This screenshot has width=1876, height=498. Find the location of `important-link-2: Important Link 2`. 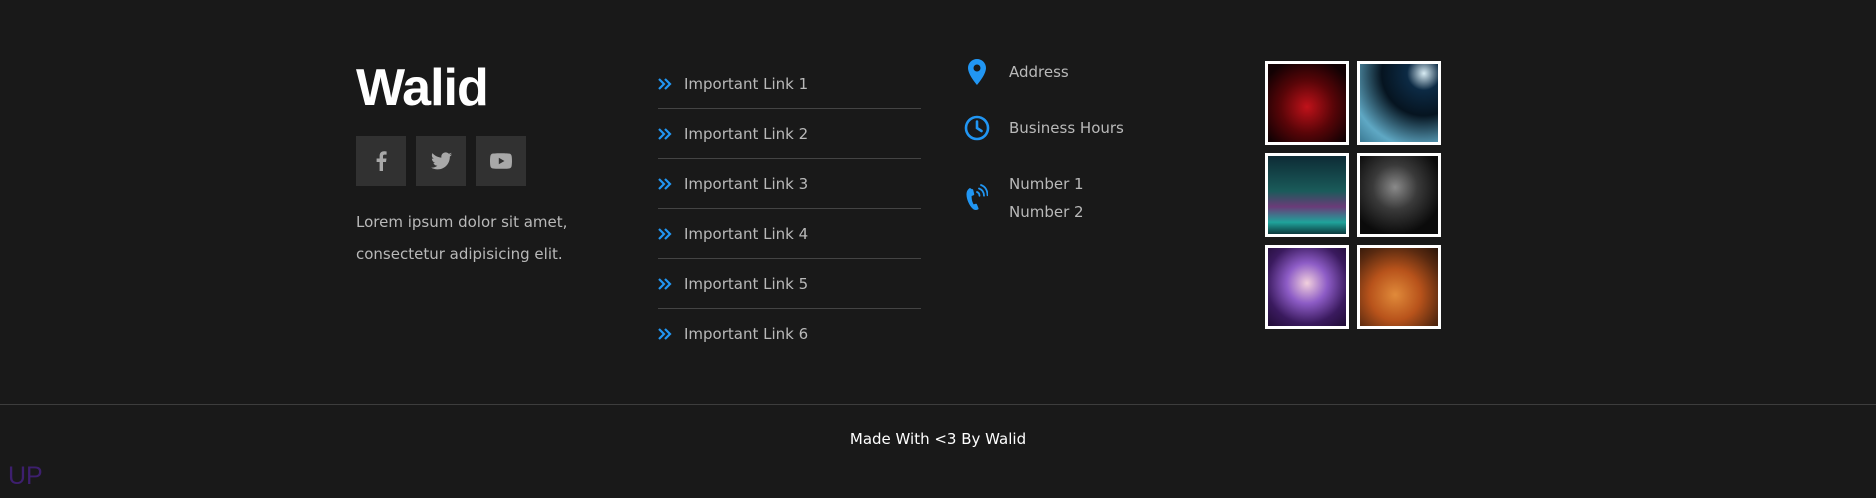

important-link-2: Important Link 2 is located at coordinates (789, 134).